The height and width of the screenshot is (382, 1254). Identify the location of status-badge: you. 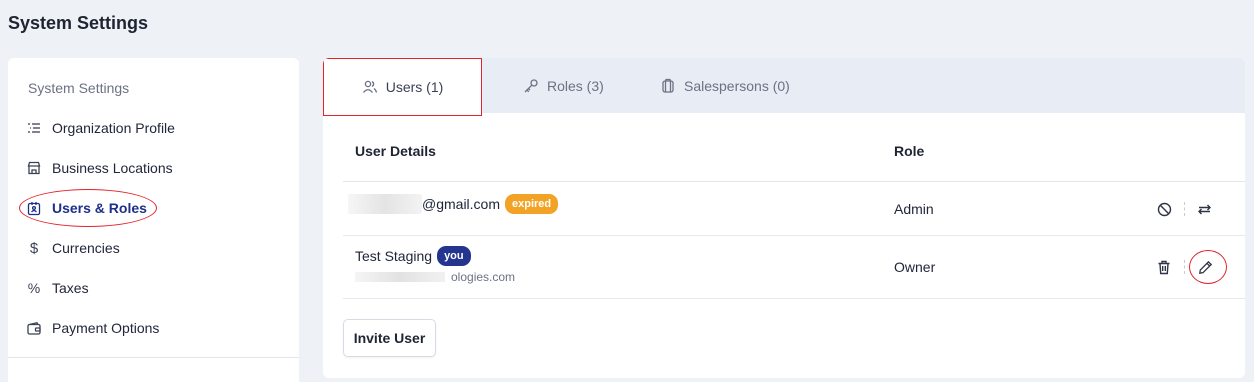
(454, 256).